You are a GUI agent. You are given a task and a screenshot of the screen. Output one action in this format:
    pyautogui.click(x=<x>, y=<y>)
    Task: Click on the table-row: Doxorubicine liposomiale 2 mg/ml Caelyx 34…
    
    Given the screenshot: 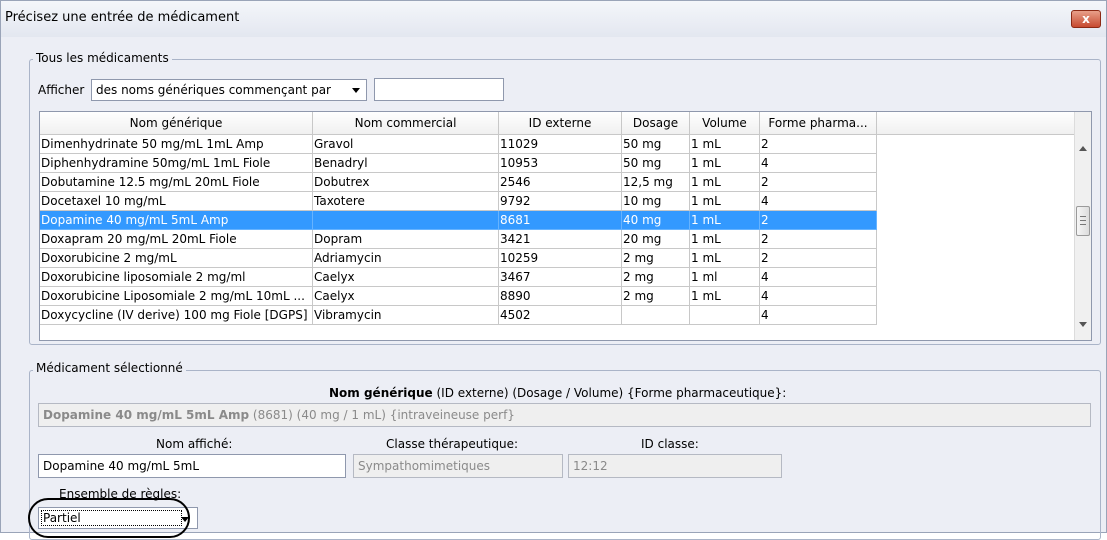 What is the action you would take?
    pyautogui.click(x=458, y=277)
    